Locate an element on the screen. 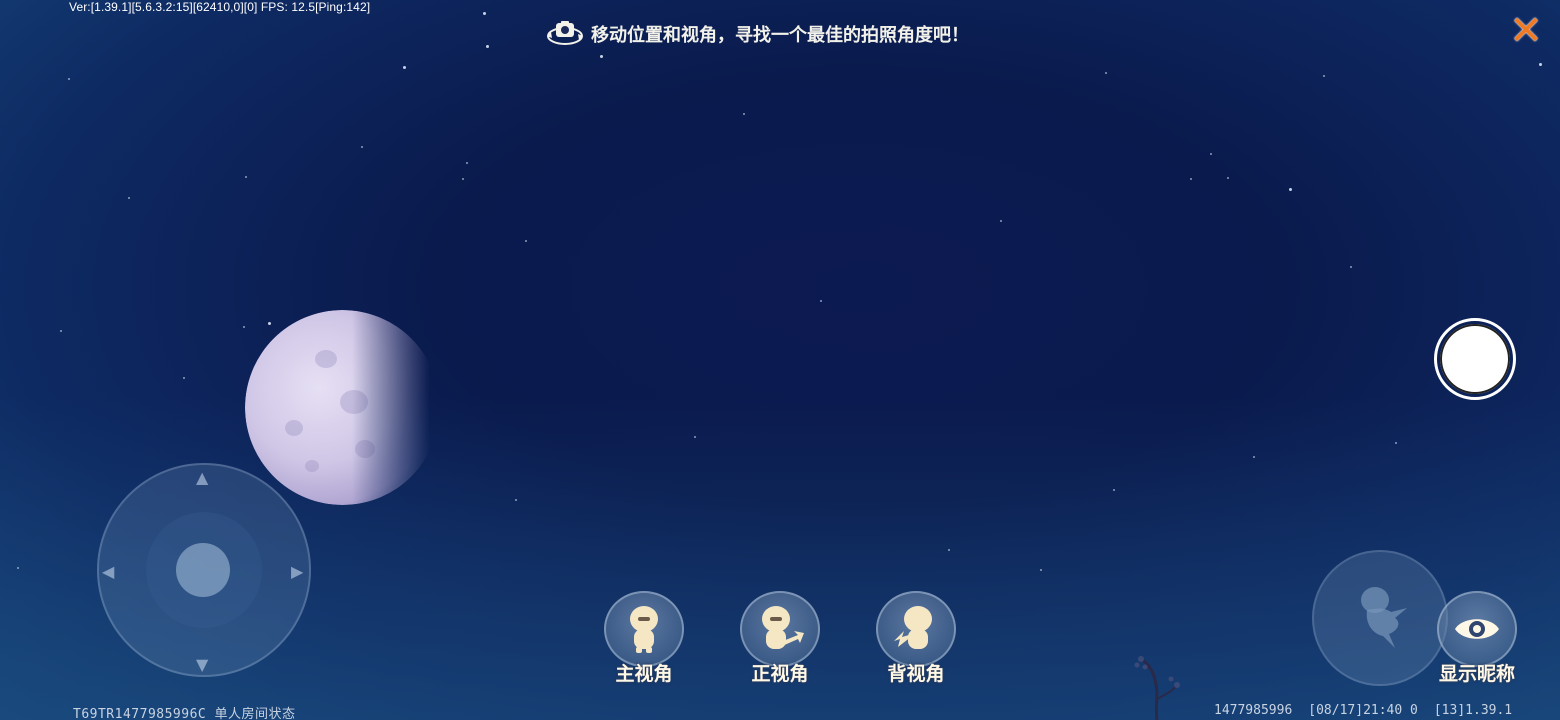 The height and width of the screenshot is (720, 1560). shutter-circle-icon is located at coordinates (1475, 359).